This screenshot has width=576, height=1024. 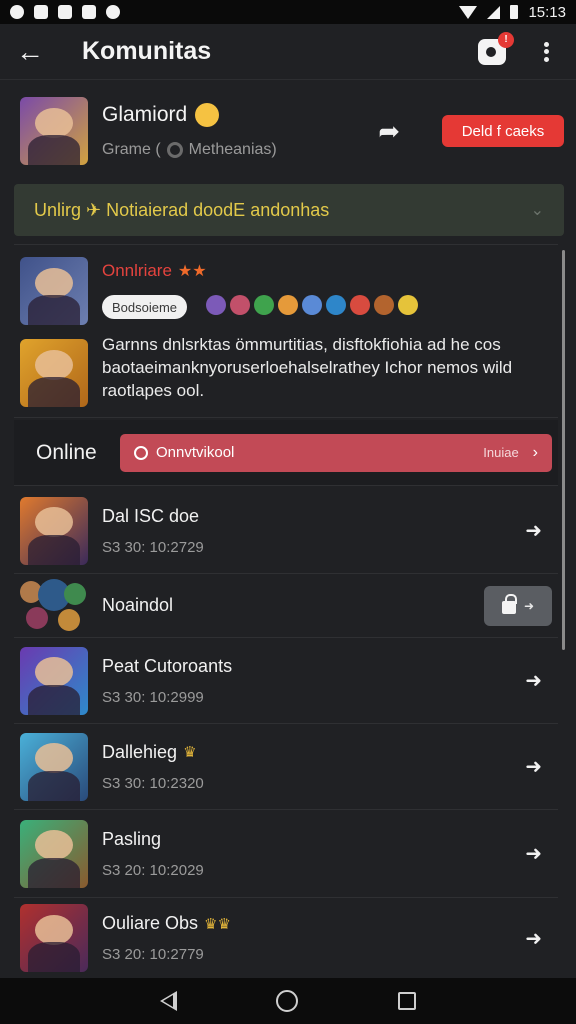 I want to click on list-item: Dallehieg ♛ S3 30: 10:2320 ➜, so click(x=286, y=767).